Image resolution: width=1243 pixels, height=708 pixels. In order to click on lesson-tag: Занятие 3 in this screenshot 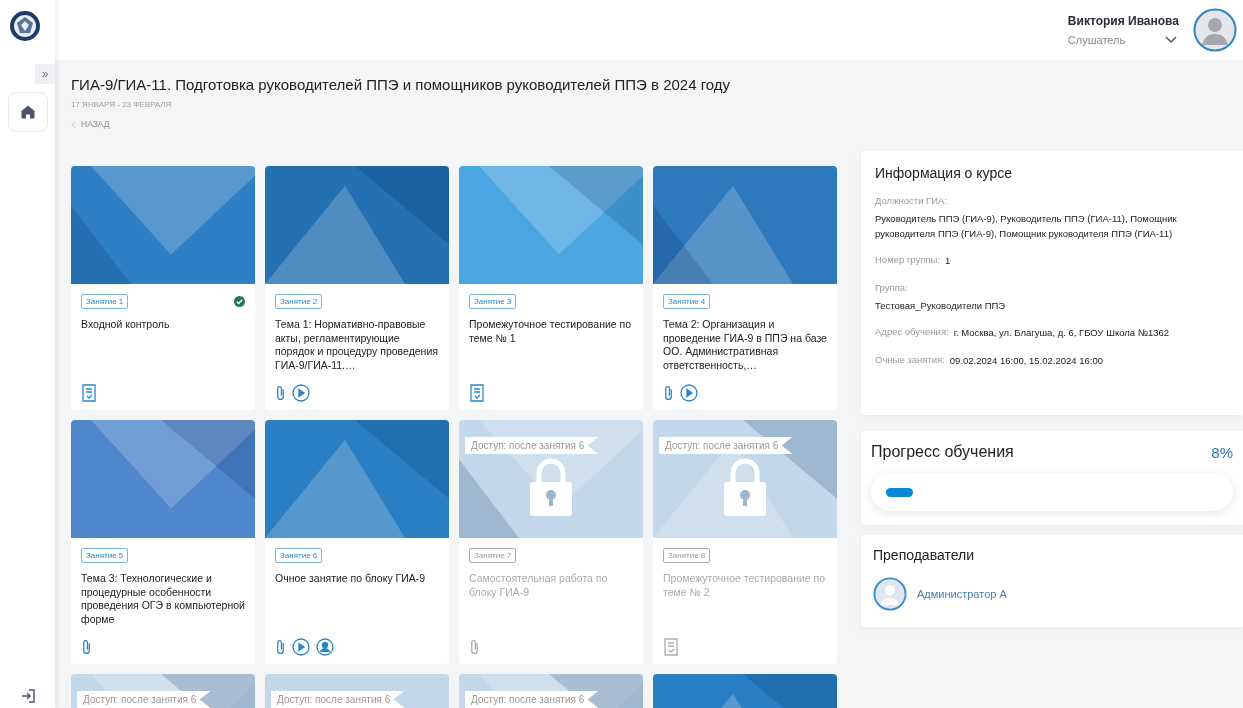, I will do `click(493, 301)`.